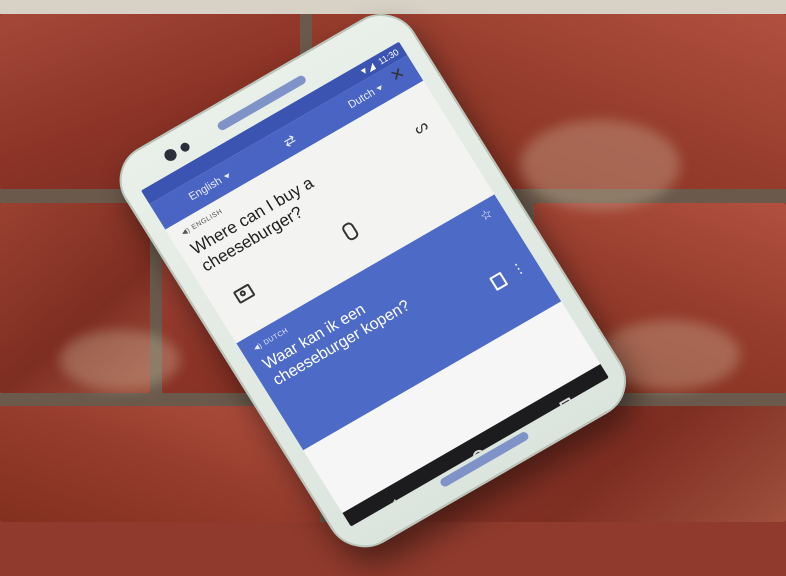 Image resolution: width=786 pixels, height=576 pixels. I want to click on handwriting-icon: ᔕ, so click(421, 127).